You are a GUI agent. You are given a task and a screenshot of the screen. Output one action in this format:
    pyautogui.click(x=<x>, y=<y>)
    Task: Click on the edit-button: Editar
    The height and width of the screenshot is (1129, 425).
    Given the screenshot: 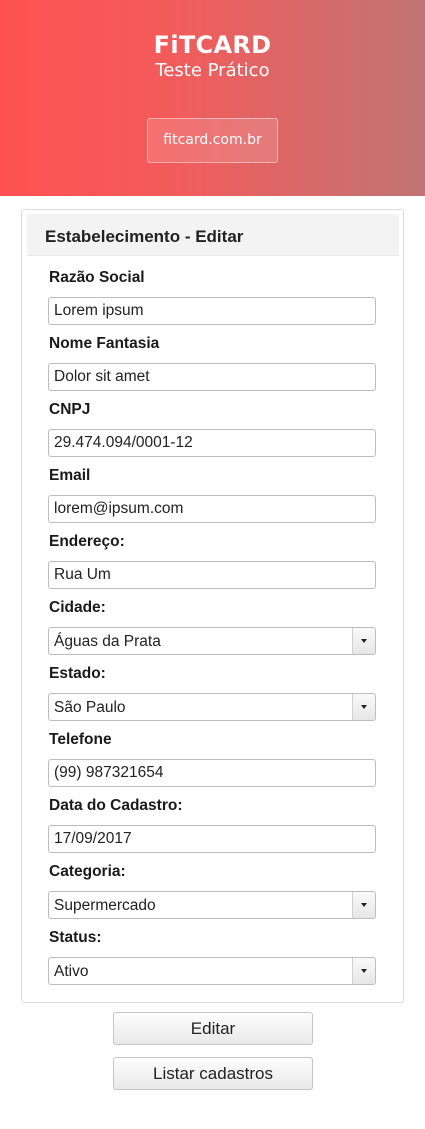 What is the action you would take?
    pyautogui.click(x=213, y=1028)
    